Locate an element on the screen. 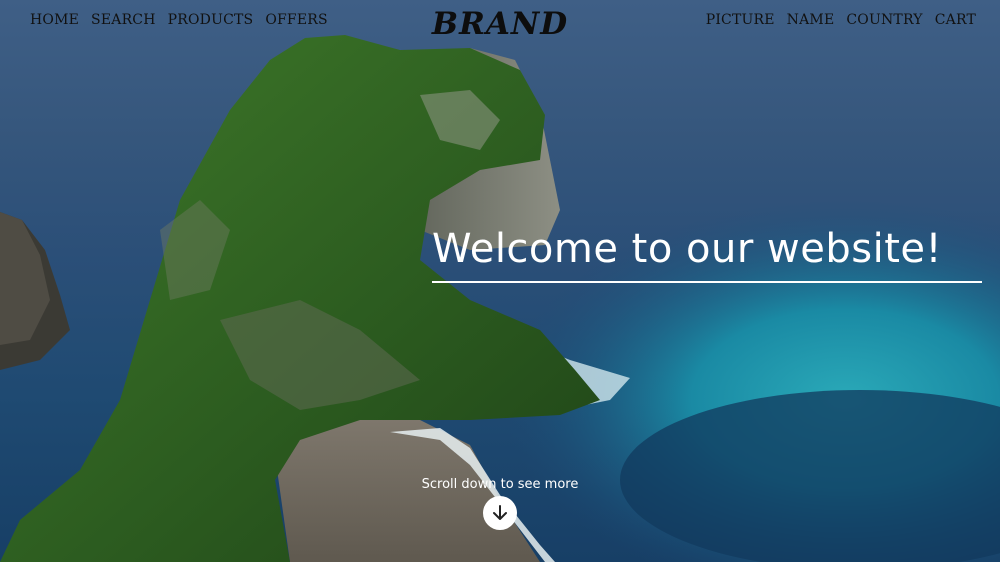 Image resolution: width=1000 pixels, height=562 pixels. nav-link-products: PRODUCTS is located at coordinates (211, 20).